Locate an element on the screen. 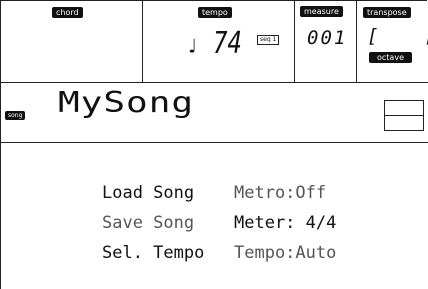 This screenshot has height=289, width=428. song-page-box is located at coordinates (404, 115).